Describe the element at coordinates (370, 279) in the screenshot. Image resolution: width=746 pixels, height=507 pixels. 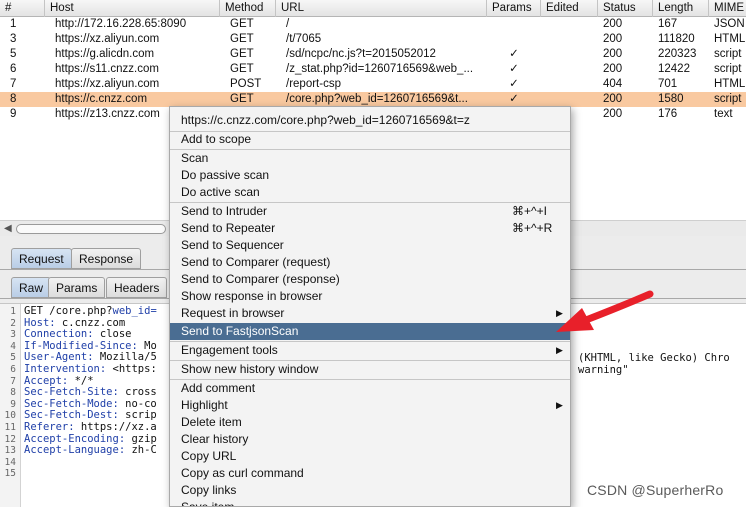
I see `menu-item-comparer-response: Send to Comparer (response)` at that location.